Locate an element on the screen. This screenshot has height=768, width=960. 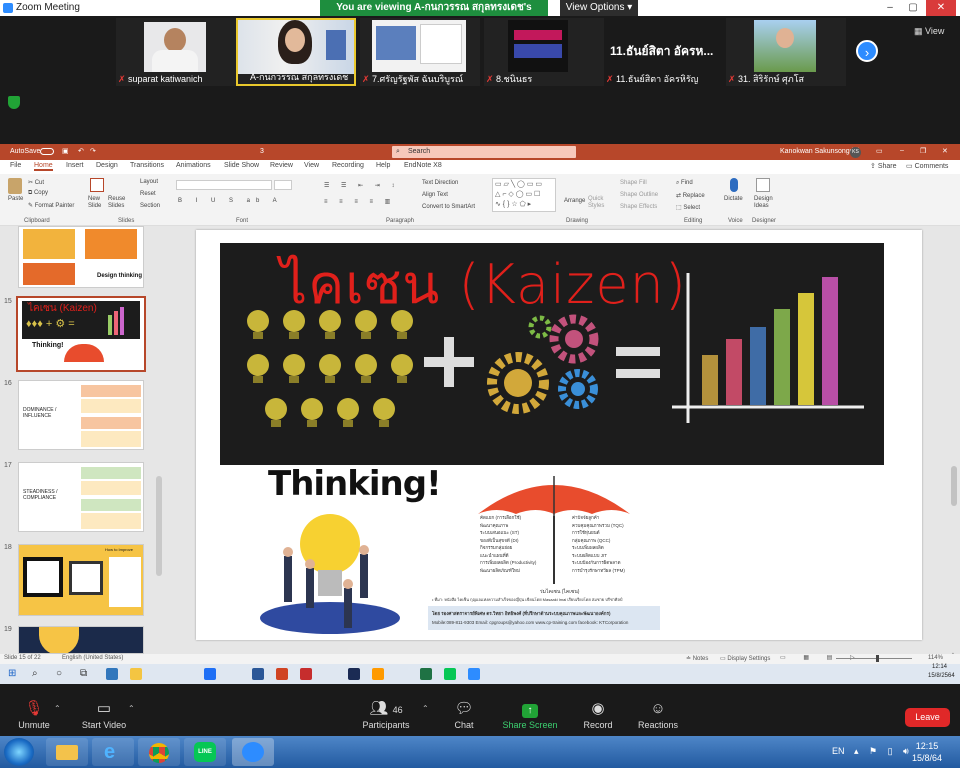
cut-button: ✂ Cut is located at coordinates (36, 182).